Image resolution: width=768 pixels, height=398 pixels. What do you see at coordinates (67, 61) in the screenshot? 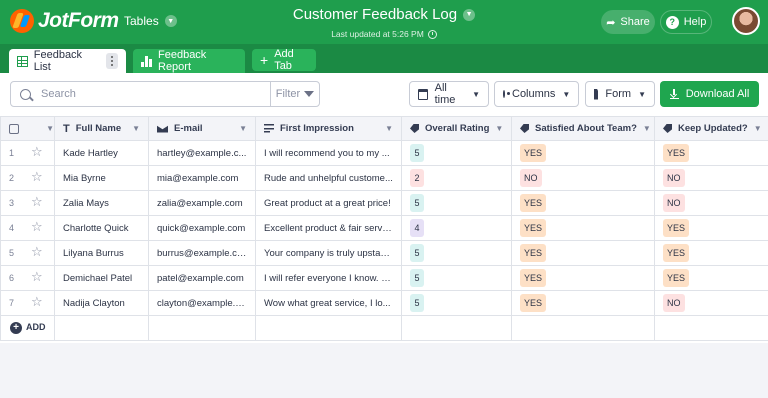
I see `tab-feedback-list: Feedback List` at bounding box center [67, 61].